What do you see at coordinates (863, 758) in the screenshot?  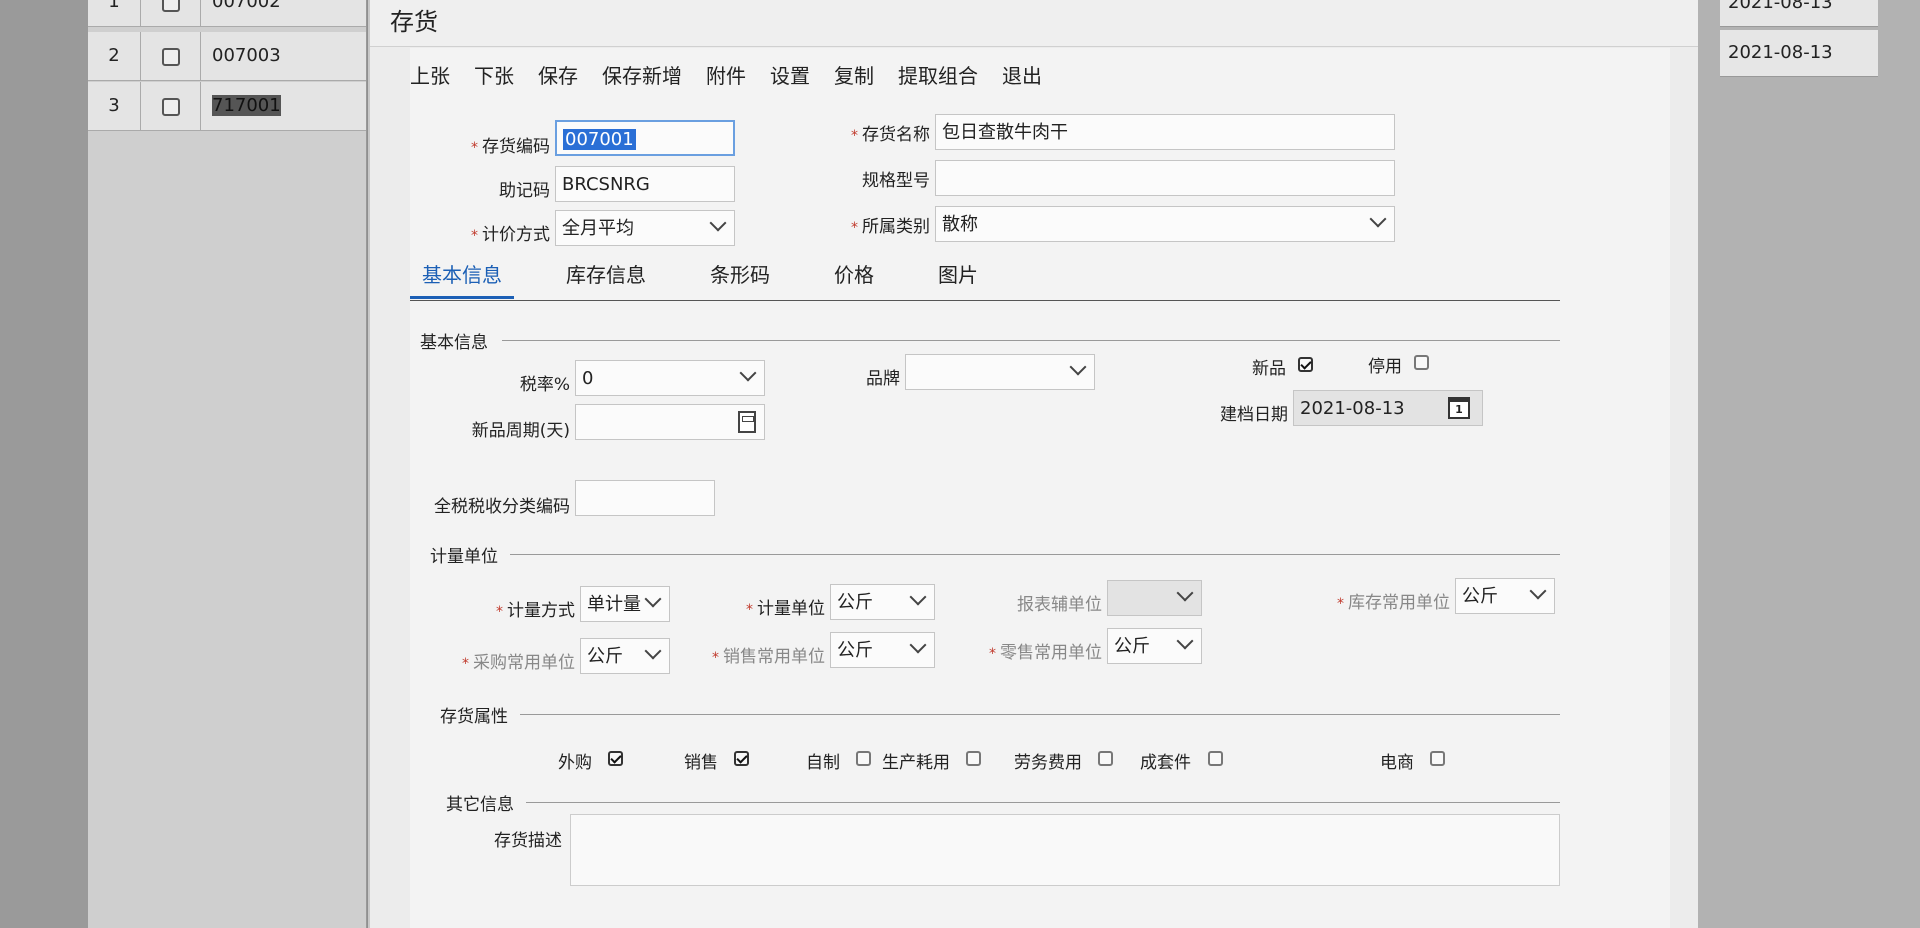 I see `attr-self-made-checkbox` at bounding box center [863, 758].